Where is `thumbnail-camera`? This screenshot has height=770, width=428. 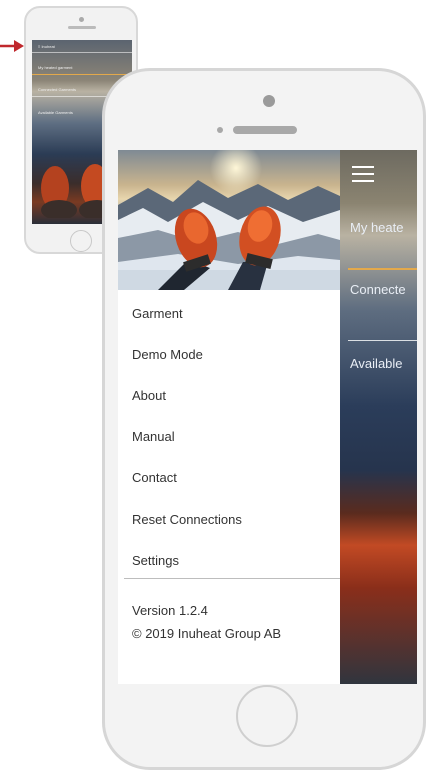 thumbnail-camera is located at coordinates (81, 19).